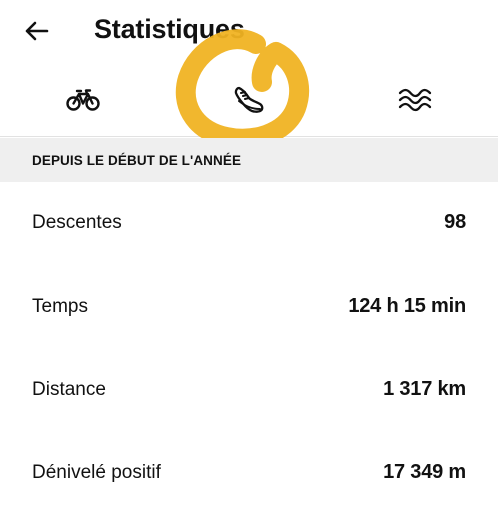  What do you see at coordinates (424, 472) in the screenshot?
I see `stat-value: 17 349 m` at bounding box center [424, 472].